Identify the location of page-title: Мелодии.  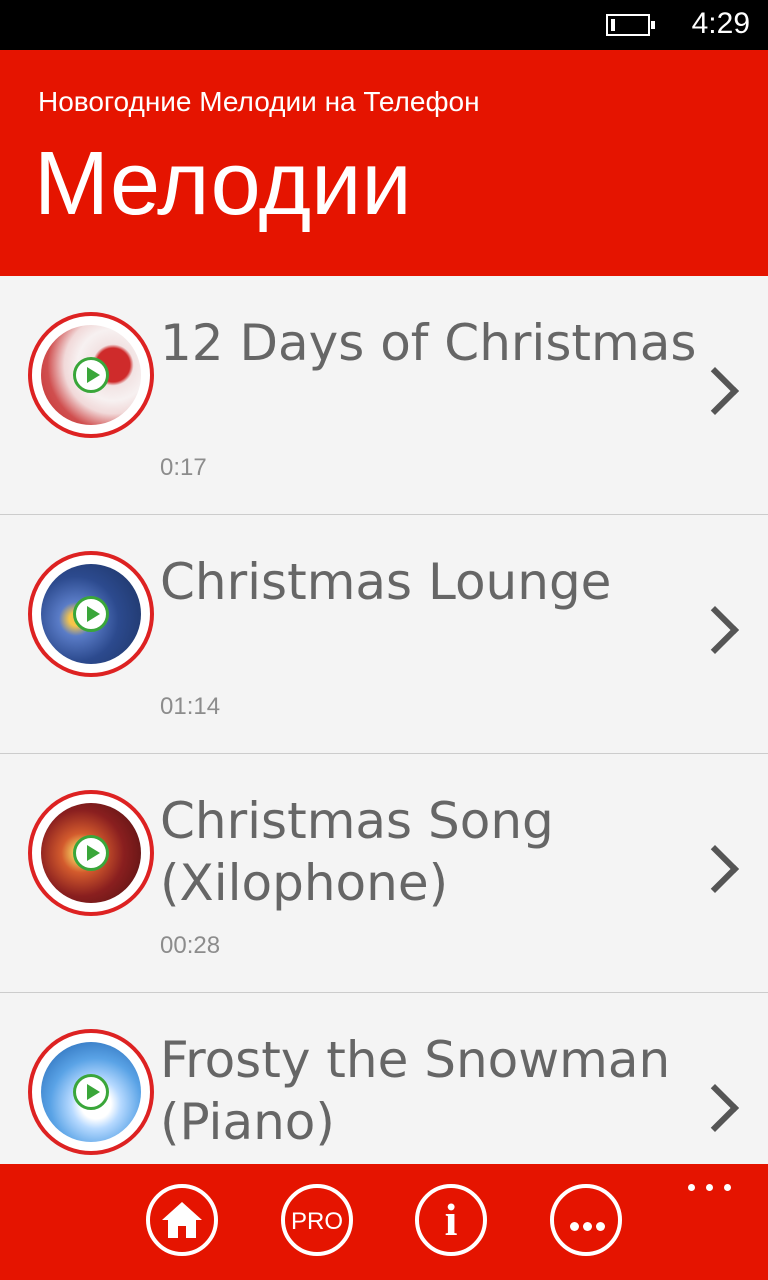
(223, 184).